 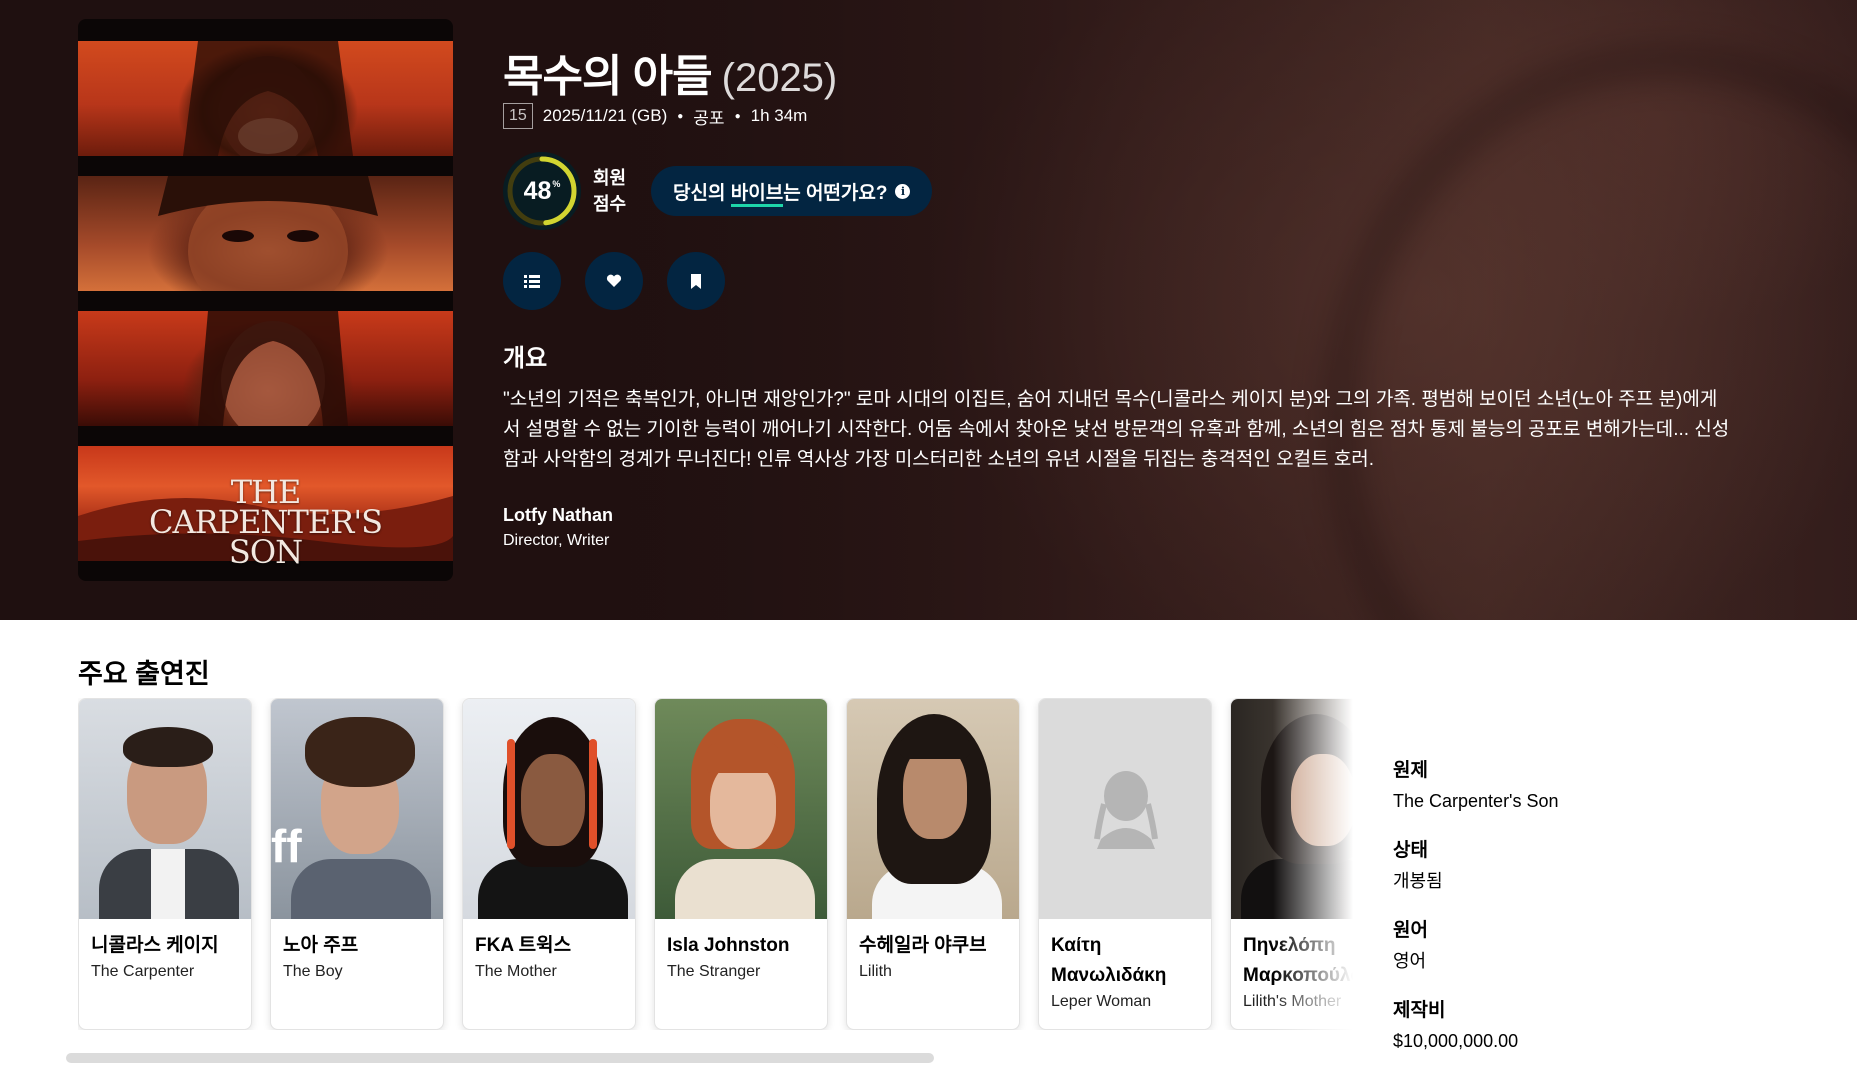 I want to click on fact-value: 영어, so click(x=1410, y=961).